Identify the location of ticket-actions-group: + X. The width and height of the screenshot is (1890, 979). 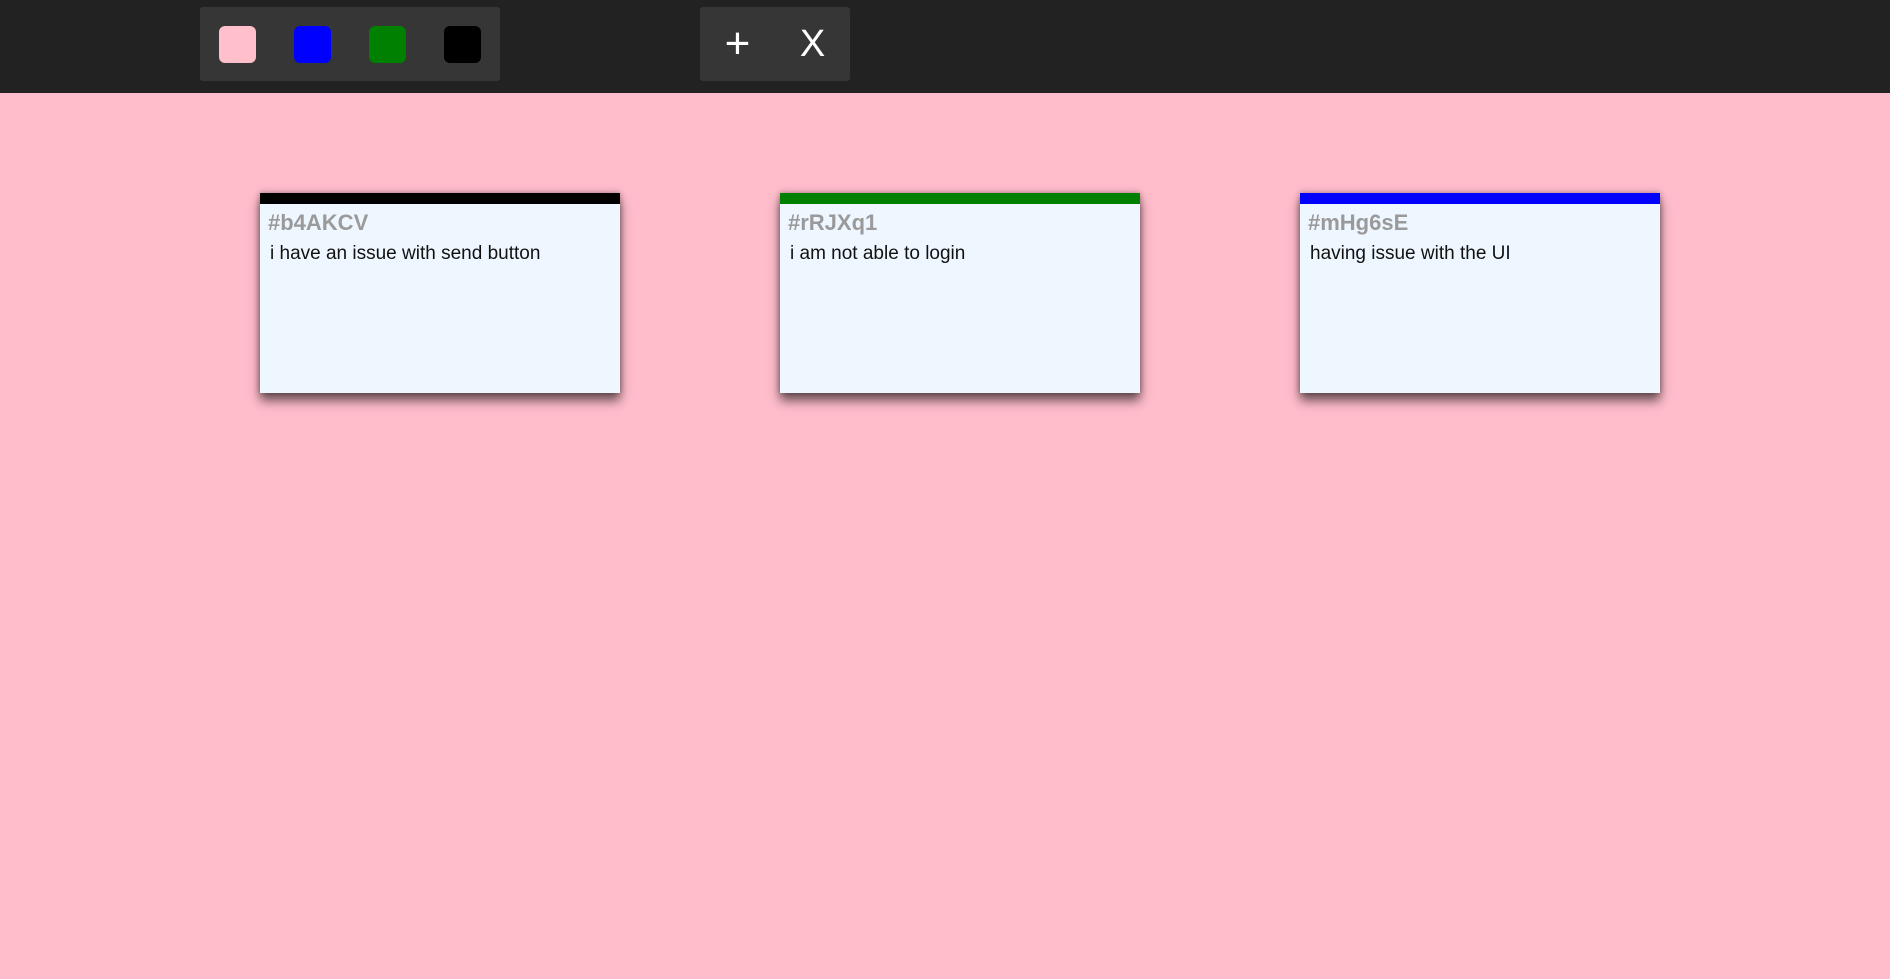
(775, 44).